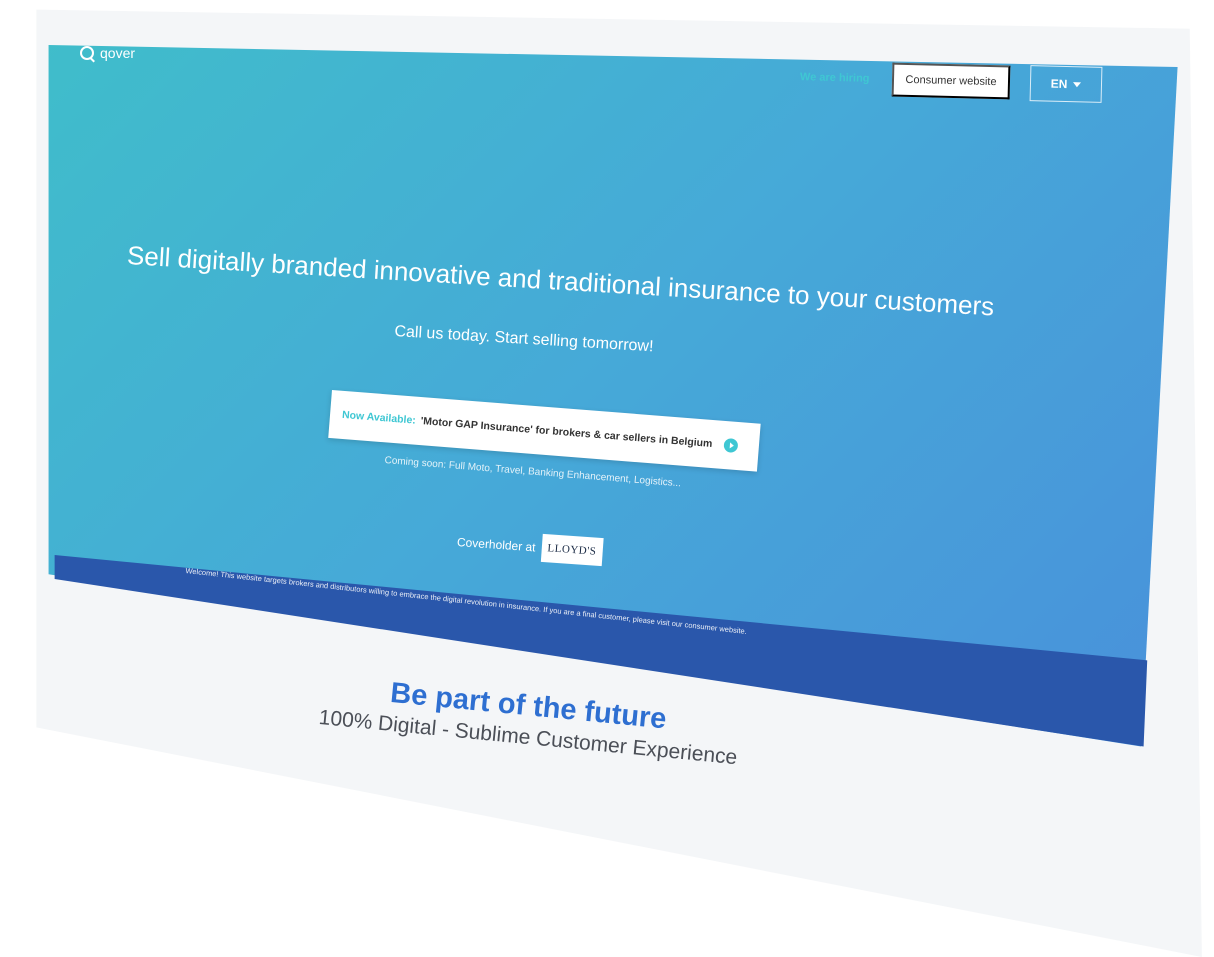 This screenshot has width=1214, height=957. I want to click on language-selector: EN, so click(1066, 84).